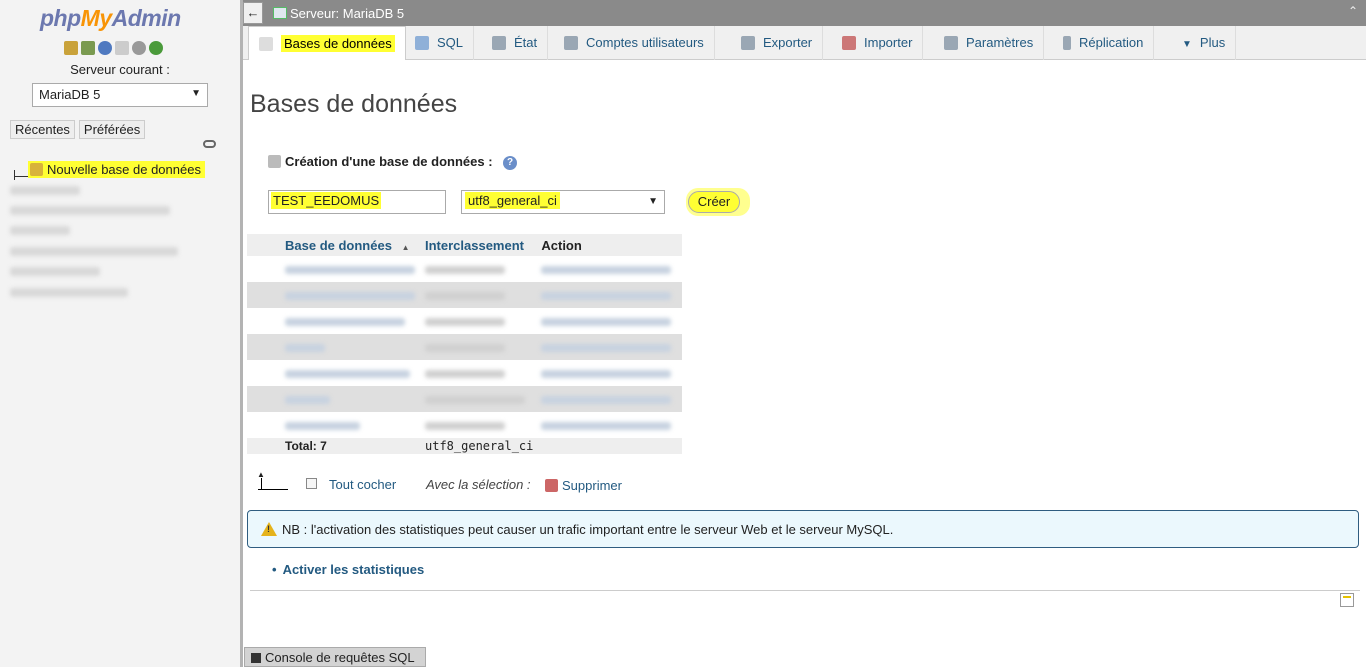 Image resolution: width=1366 pixels, height=667 pixels. I want to click on collapse-top-icon: ⌃, so click(1353, 11).